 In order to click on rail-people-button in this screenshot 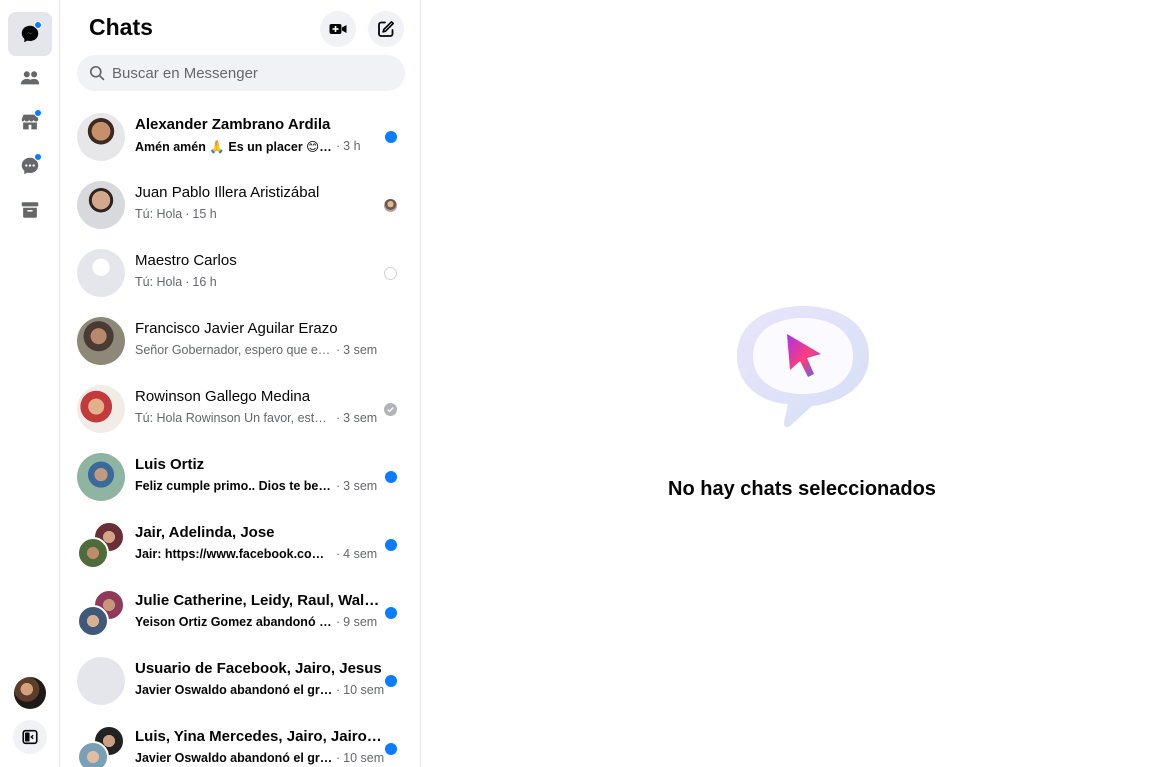, I will do `click(30, 78)`.